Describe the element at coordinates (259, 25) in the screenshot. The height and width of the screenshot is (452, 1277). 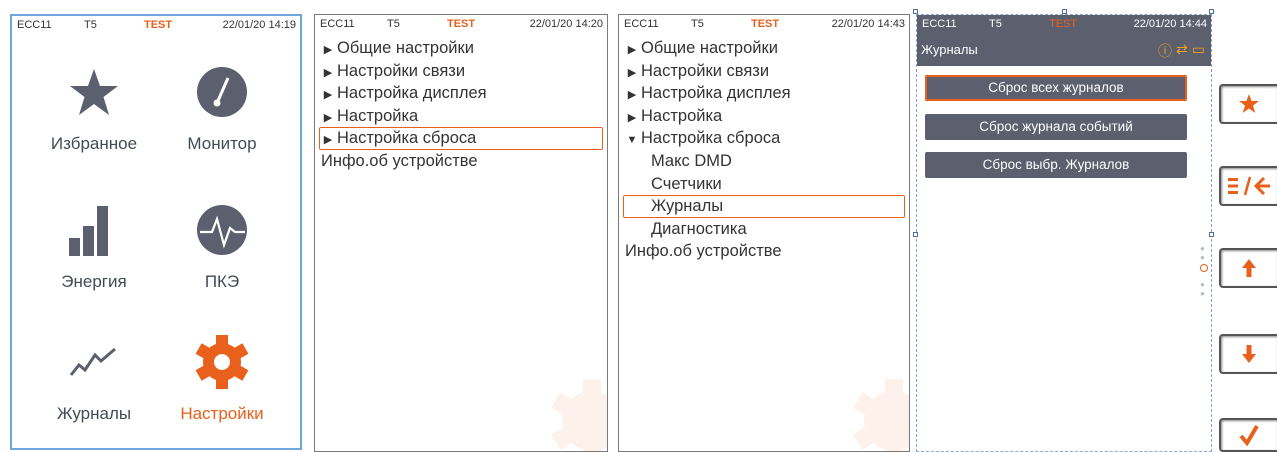
I see `datetime: 22/01/20 14:19` at that location.